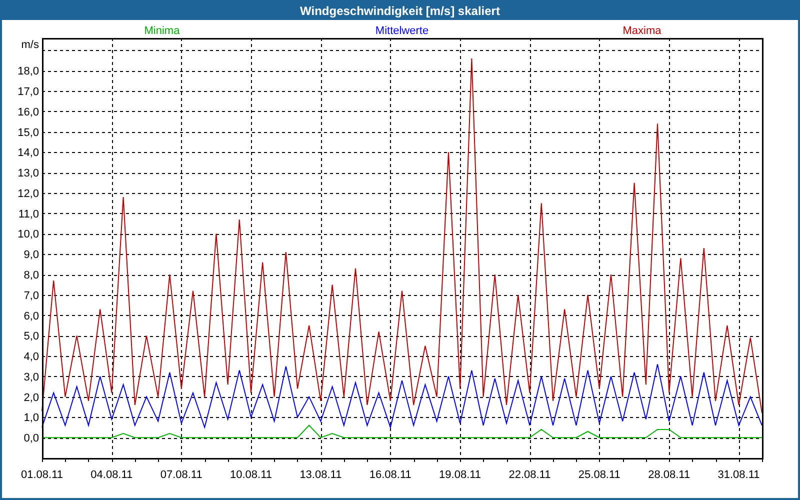 This screenshot has width=800, height=500. What do you see at coordinates (28, 214) in the screenshot?
I see `tick-label: 11,0` at bounding box center [28, 214].